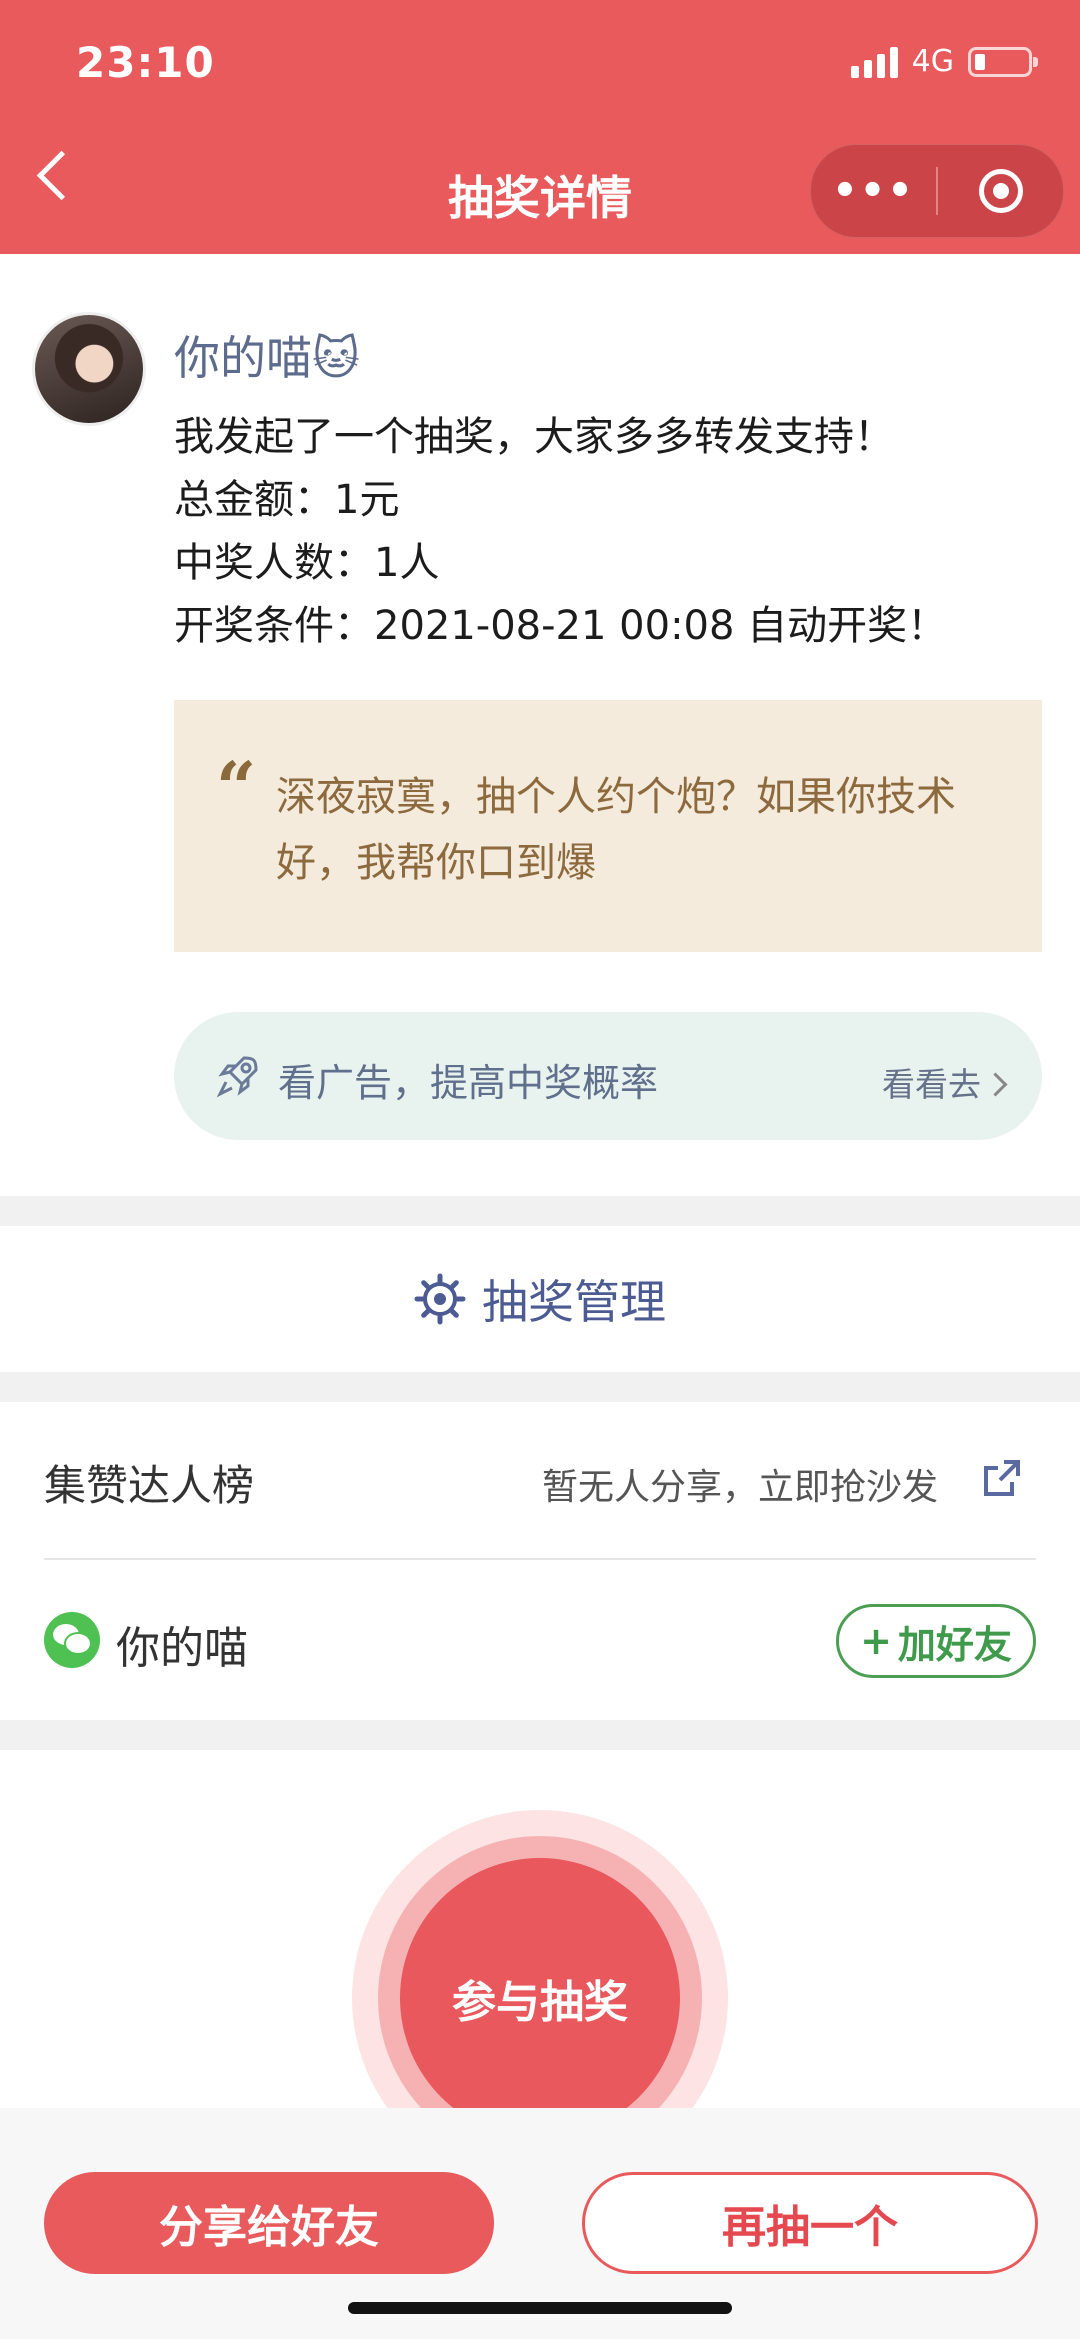 The height and width of the screenshot is (2339, 1080). Describe the element at coordinates (540, 127) in the screenshot. I see `top-bar: 23:10 4G 抽奖详情 •••` at that location.